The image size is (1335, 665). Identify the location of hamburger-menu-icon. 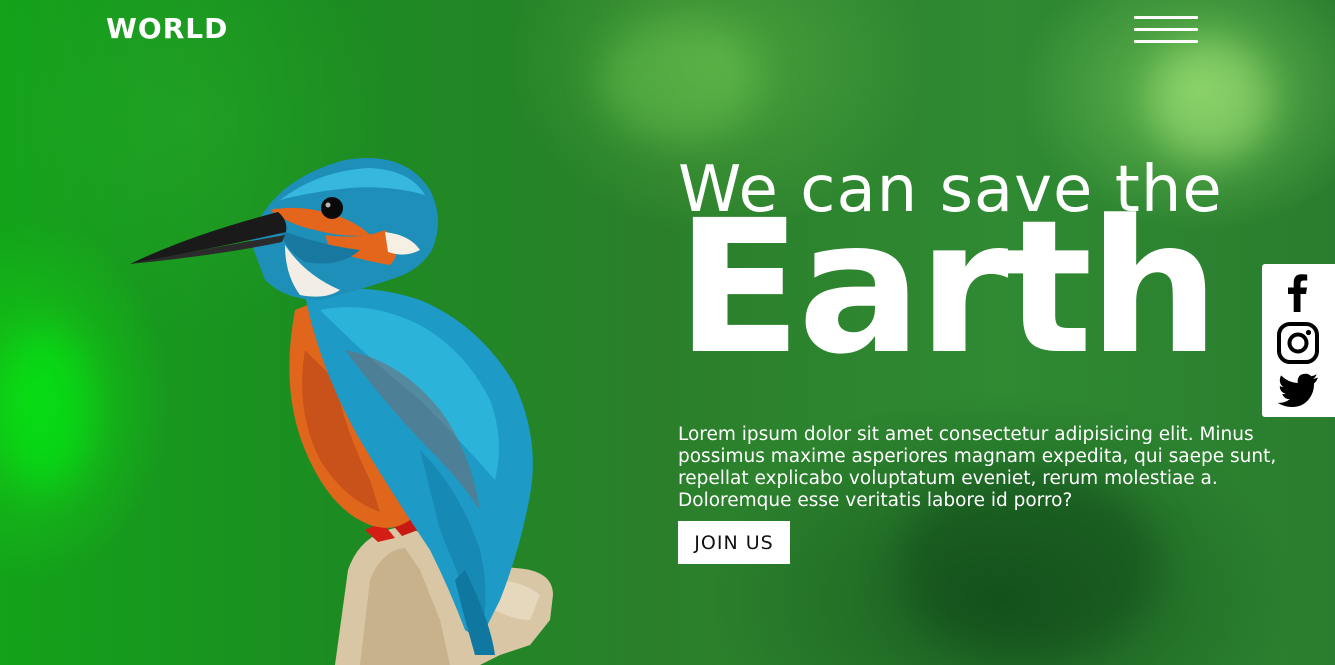
(1166, 31).